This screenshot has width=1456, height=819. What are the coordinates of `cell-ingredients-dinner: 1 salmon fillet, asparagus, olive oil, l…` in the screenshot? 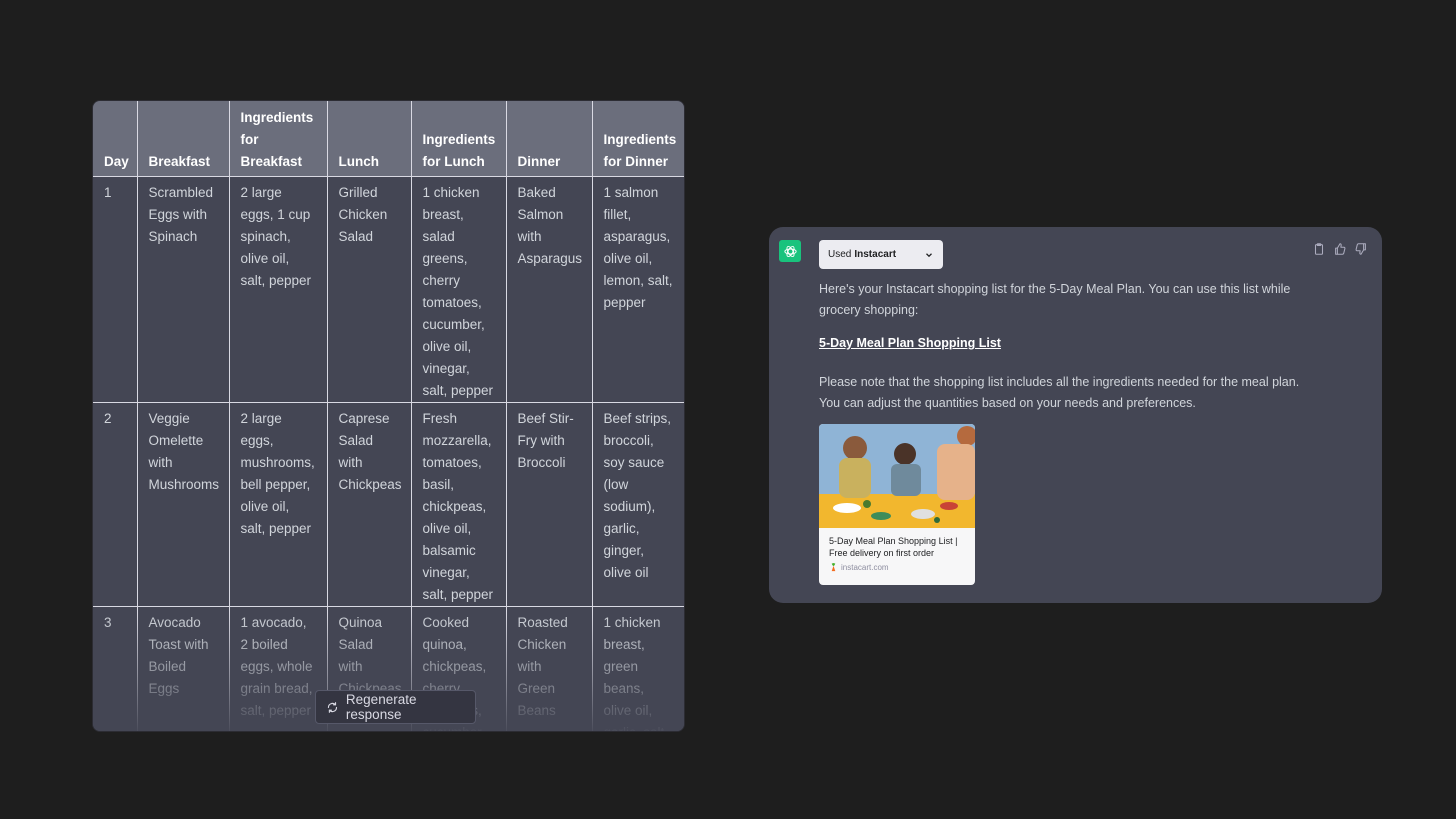 It's located at (638, 247).